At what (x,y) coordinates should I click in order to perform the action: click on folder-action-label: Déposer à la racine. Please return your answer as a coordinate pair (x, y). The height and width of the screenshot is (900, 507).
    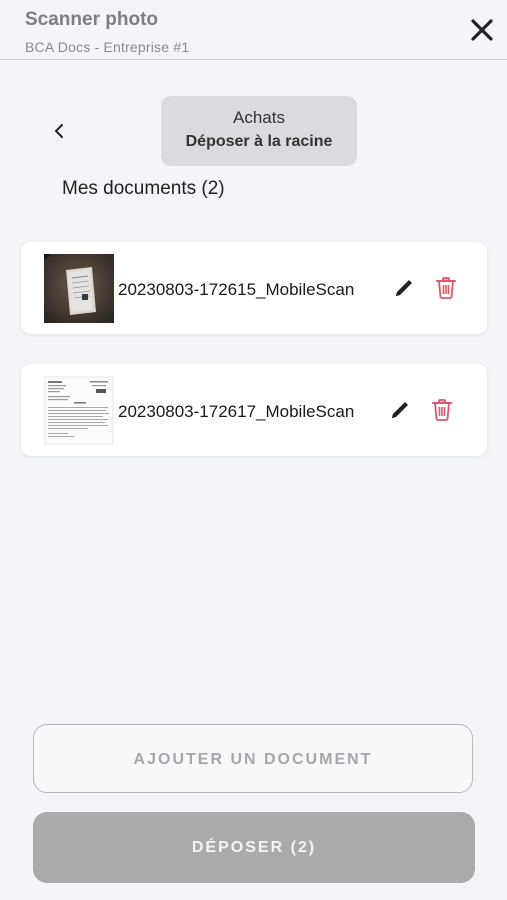
    Looking at the image, I should click on (259, 141).